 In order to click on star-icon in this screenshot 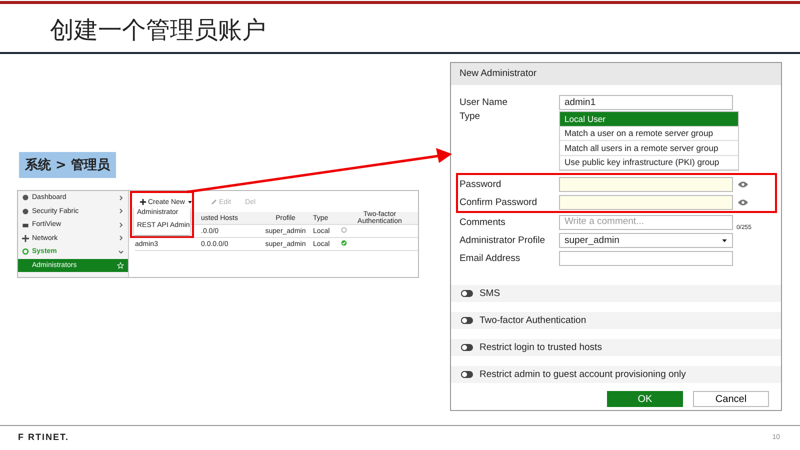, I will do `click(120, 265)`.